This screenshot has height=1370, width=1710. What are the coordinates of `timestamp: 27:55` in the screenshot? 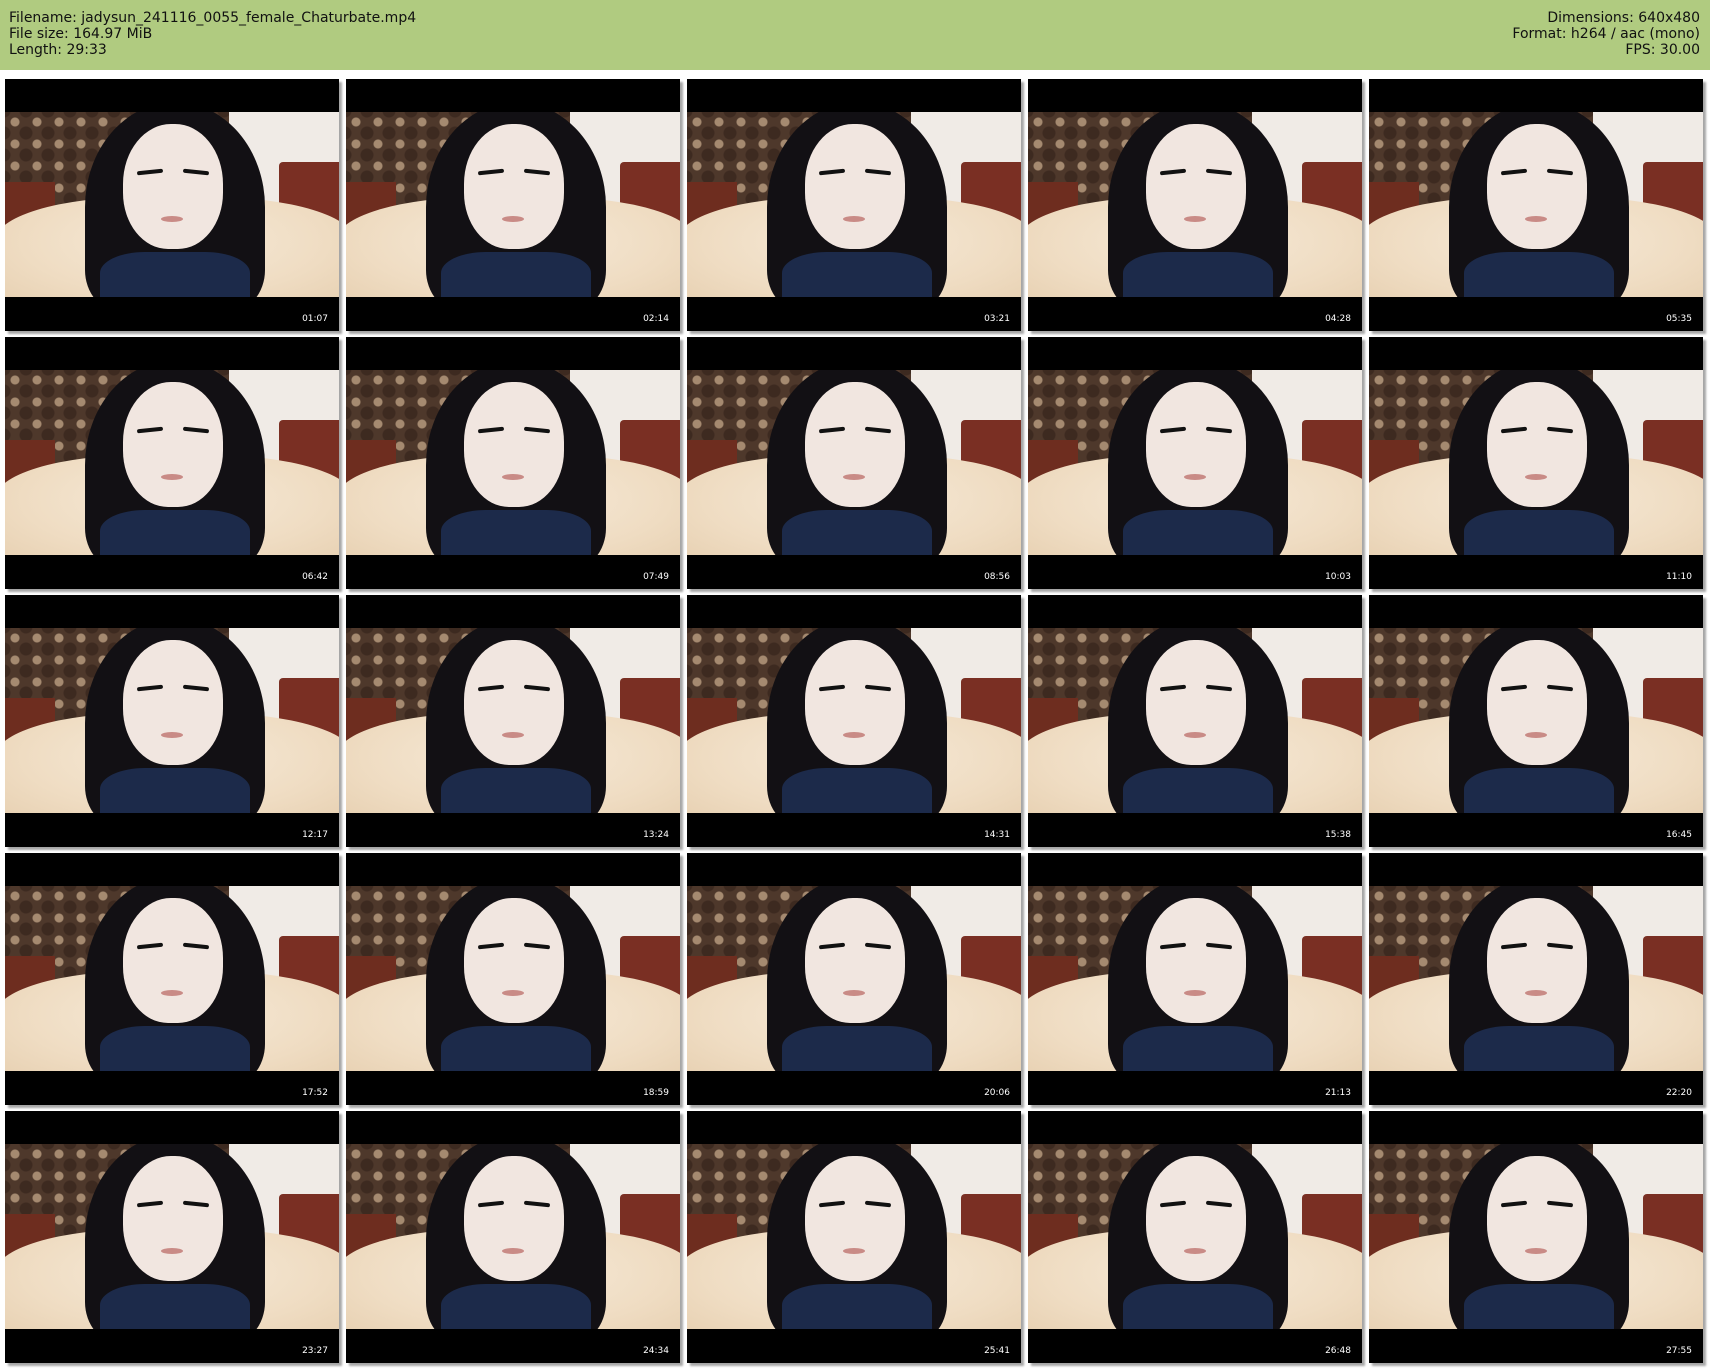 It's located at (1679, 1351).